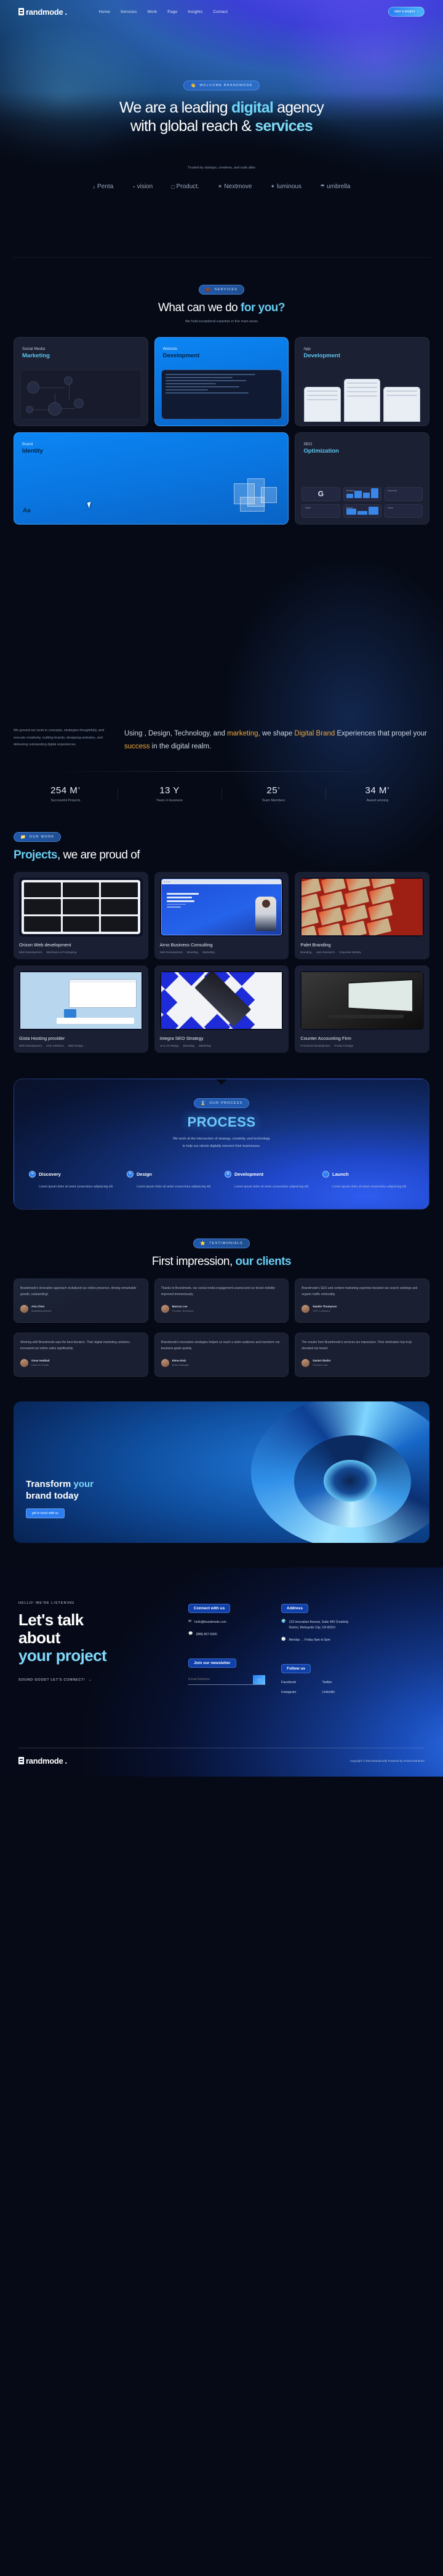 Image resolution: width=443 pixels, height=2576 pixels. Describe the element at coordinates (32, 451) in the screenshot. I see `service-card-title: Identity` at that location.